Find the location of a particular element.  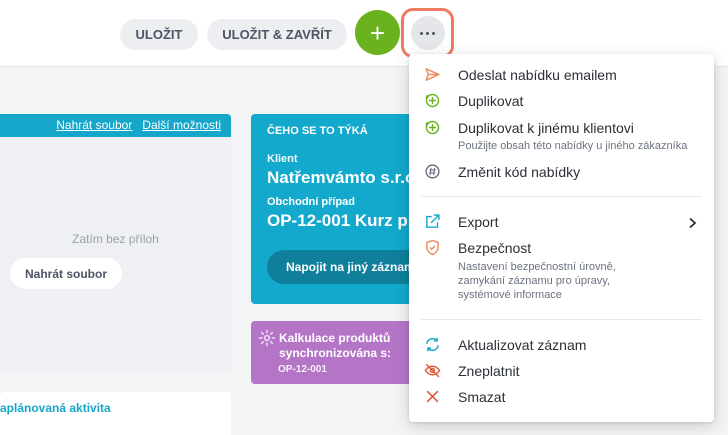

add-button: + is located at coordinates (377, 32).